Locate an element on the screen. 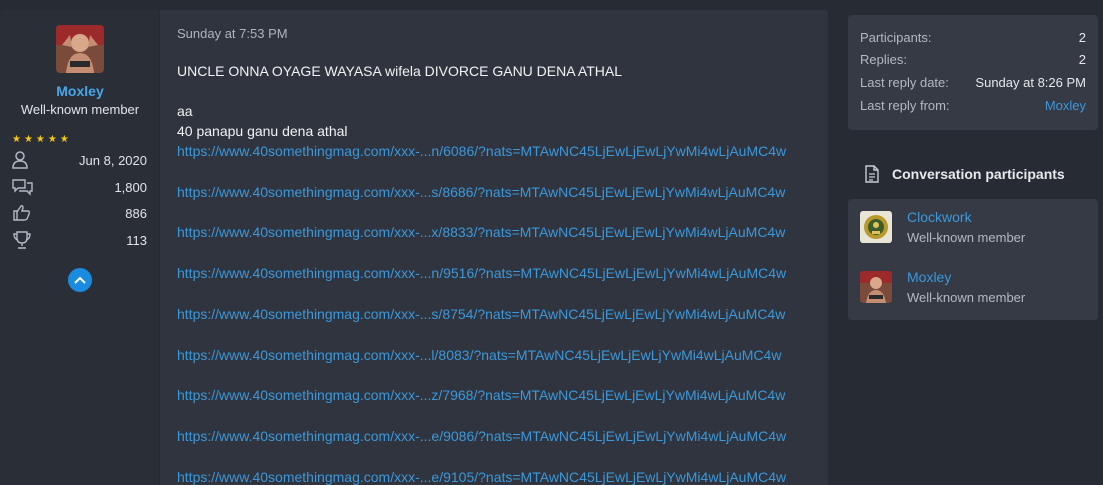 Image resolution: width=1103 pixels, height=485 pixels. participants-heading: Conversation participants is located at coordinates (977, 174).